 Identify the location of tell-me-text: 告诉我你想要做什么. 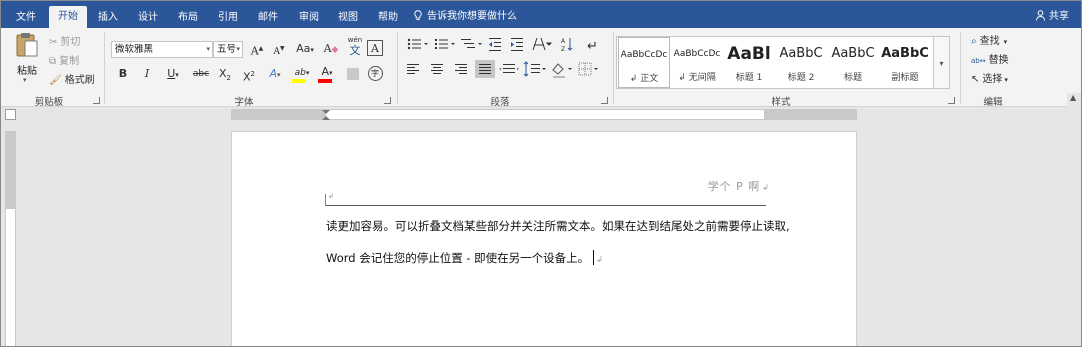
(472, 16).